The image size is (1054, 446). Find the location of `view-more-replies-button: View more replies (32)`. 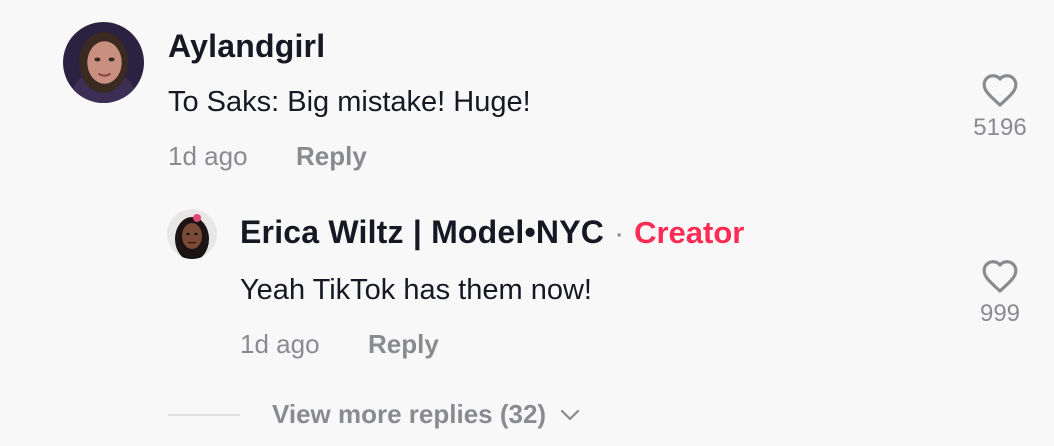

view-more-replies-button: View more replies (32) is located at coordinates (426, 414).